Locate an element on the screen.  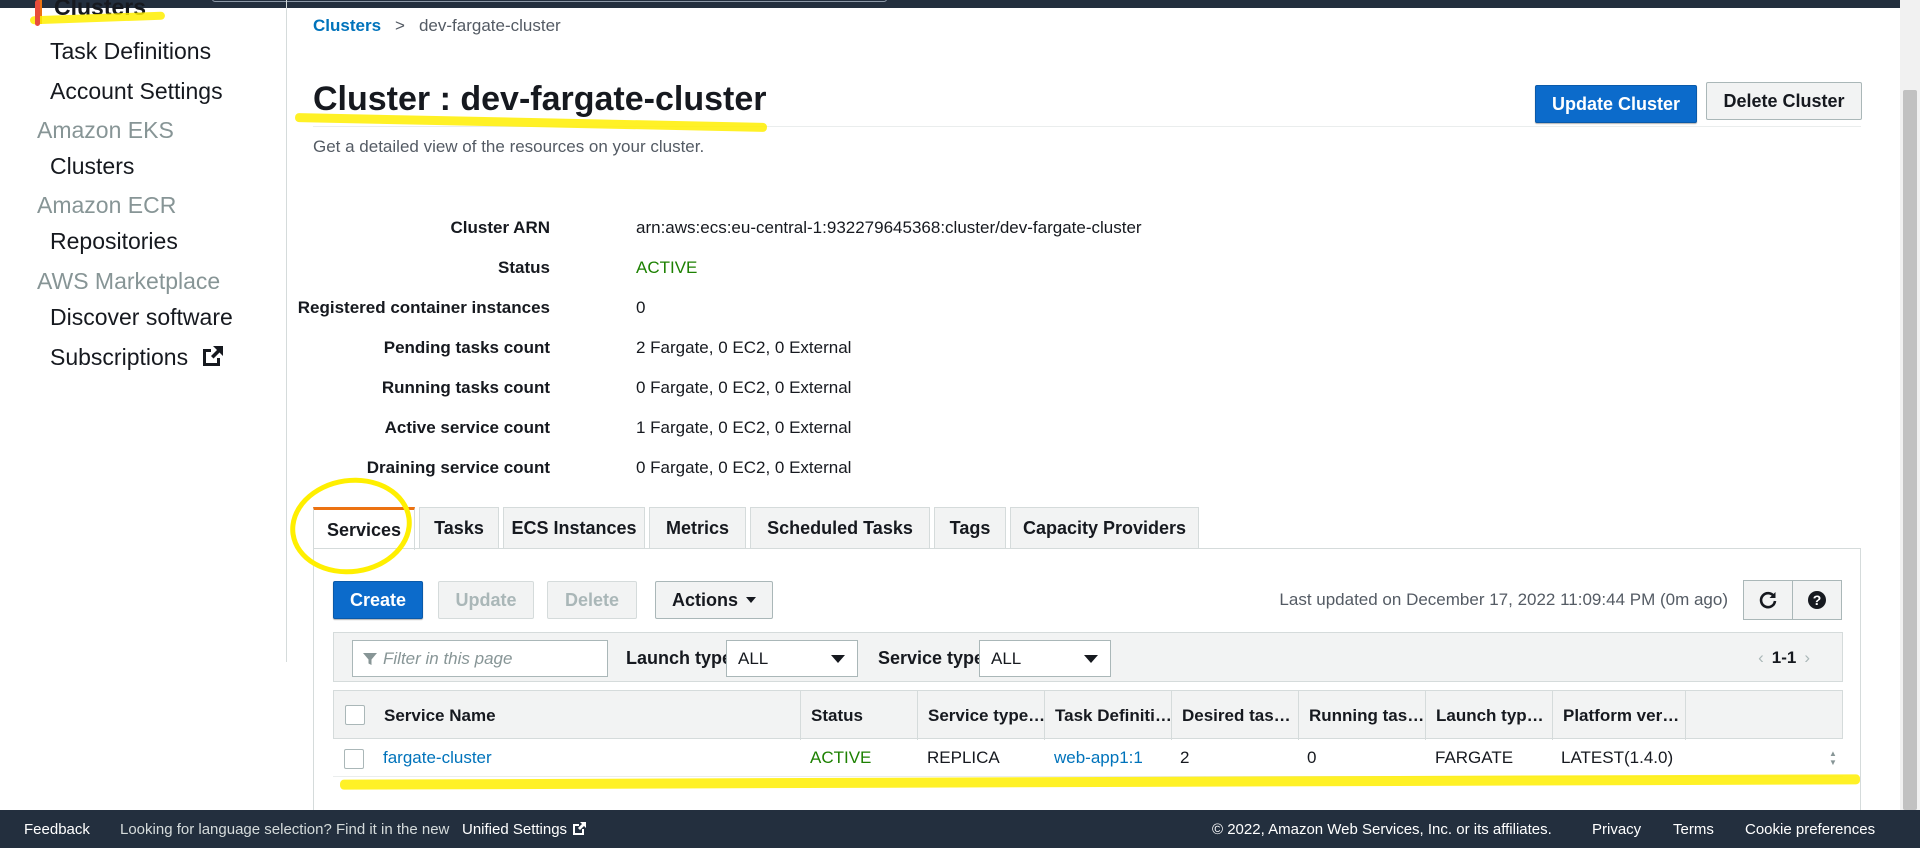
refresh-button is located at coordinates (1768, 600).